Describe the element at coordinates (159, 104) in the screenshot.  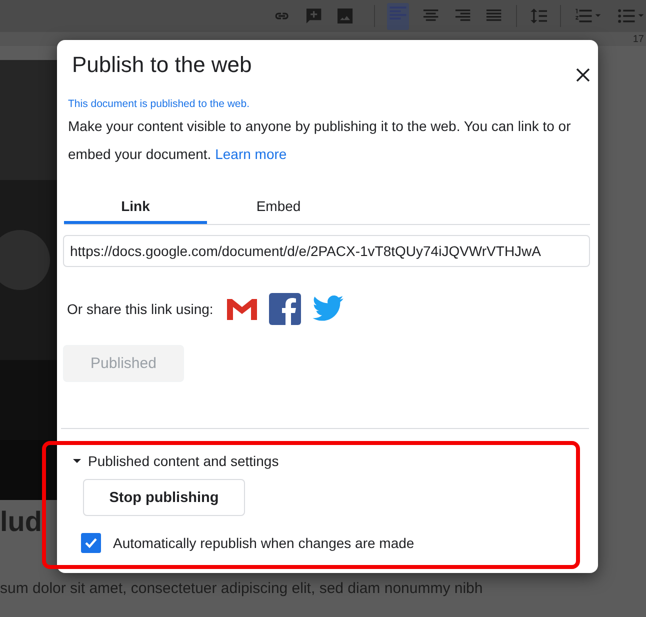
I see `status-message: This document is published to the web.` at that location.